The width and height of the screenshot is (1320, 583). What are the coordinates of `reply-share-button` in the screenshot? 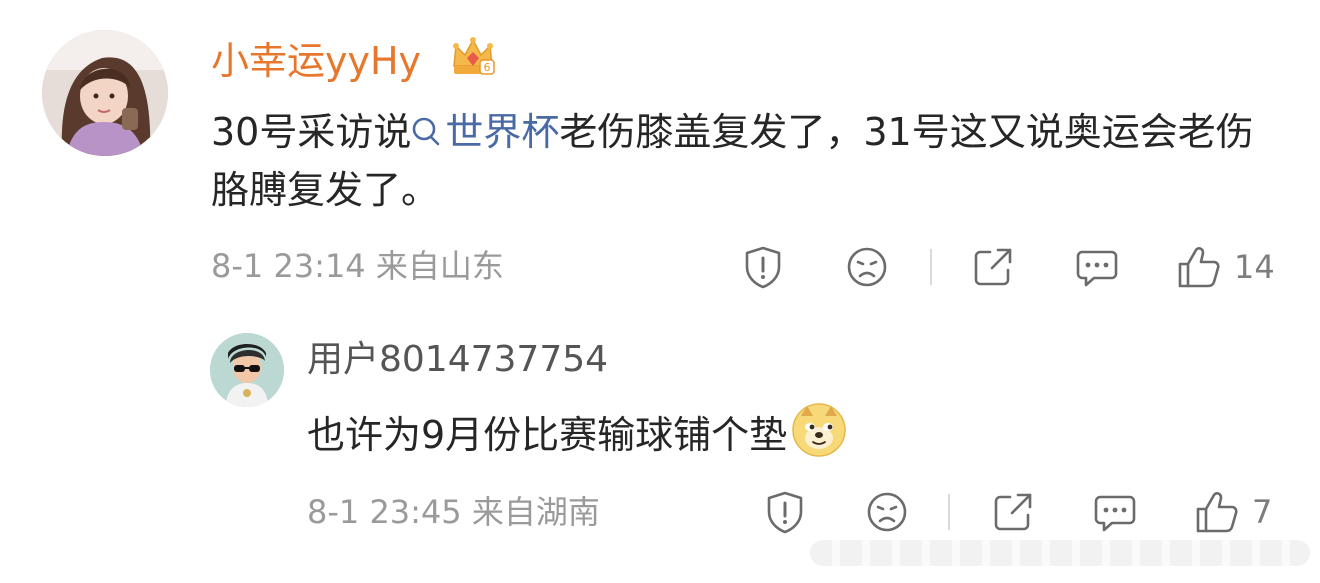 It's located at (1013, 512).